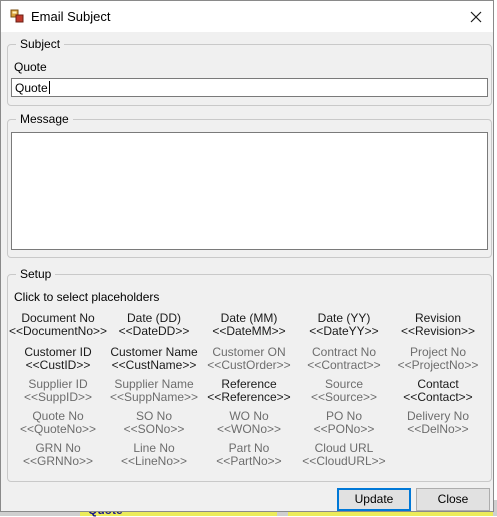 The image size is (497, 517). I want to click on placeholder-code: <<DocumentNo>>, so click(58, 331).